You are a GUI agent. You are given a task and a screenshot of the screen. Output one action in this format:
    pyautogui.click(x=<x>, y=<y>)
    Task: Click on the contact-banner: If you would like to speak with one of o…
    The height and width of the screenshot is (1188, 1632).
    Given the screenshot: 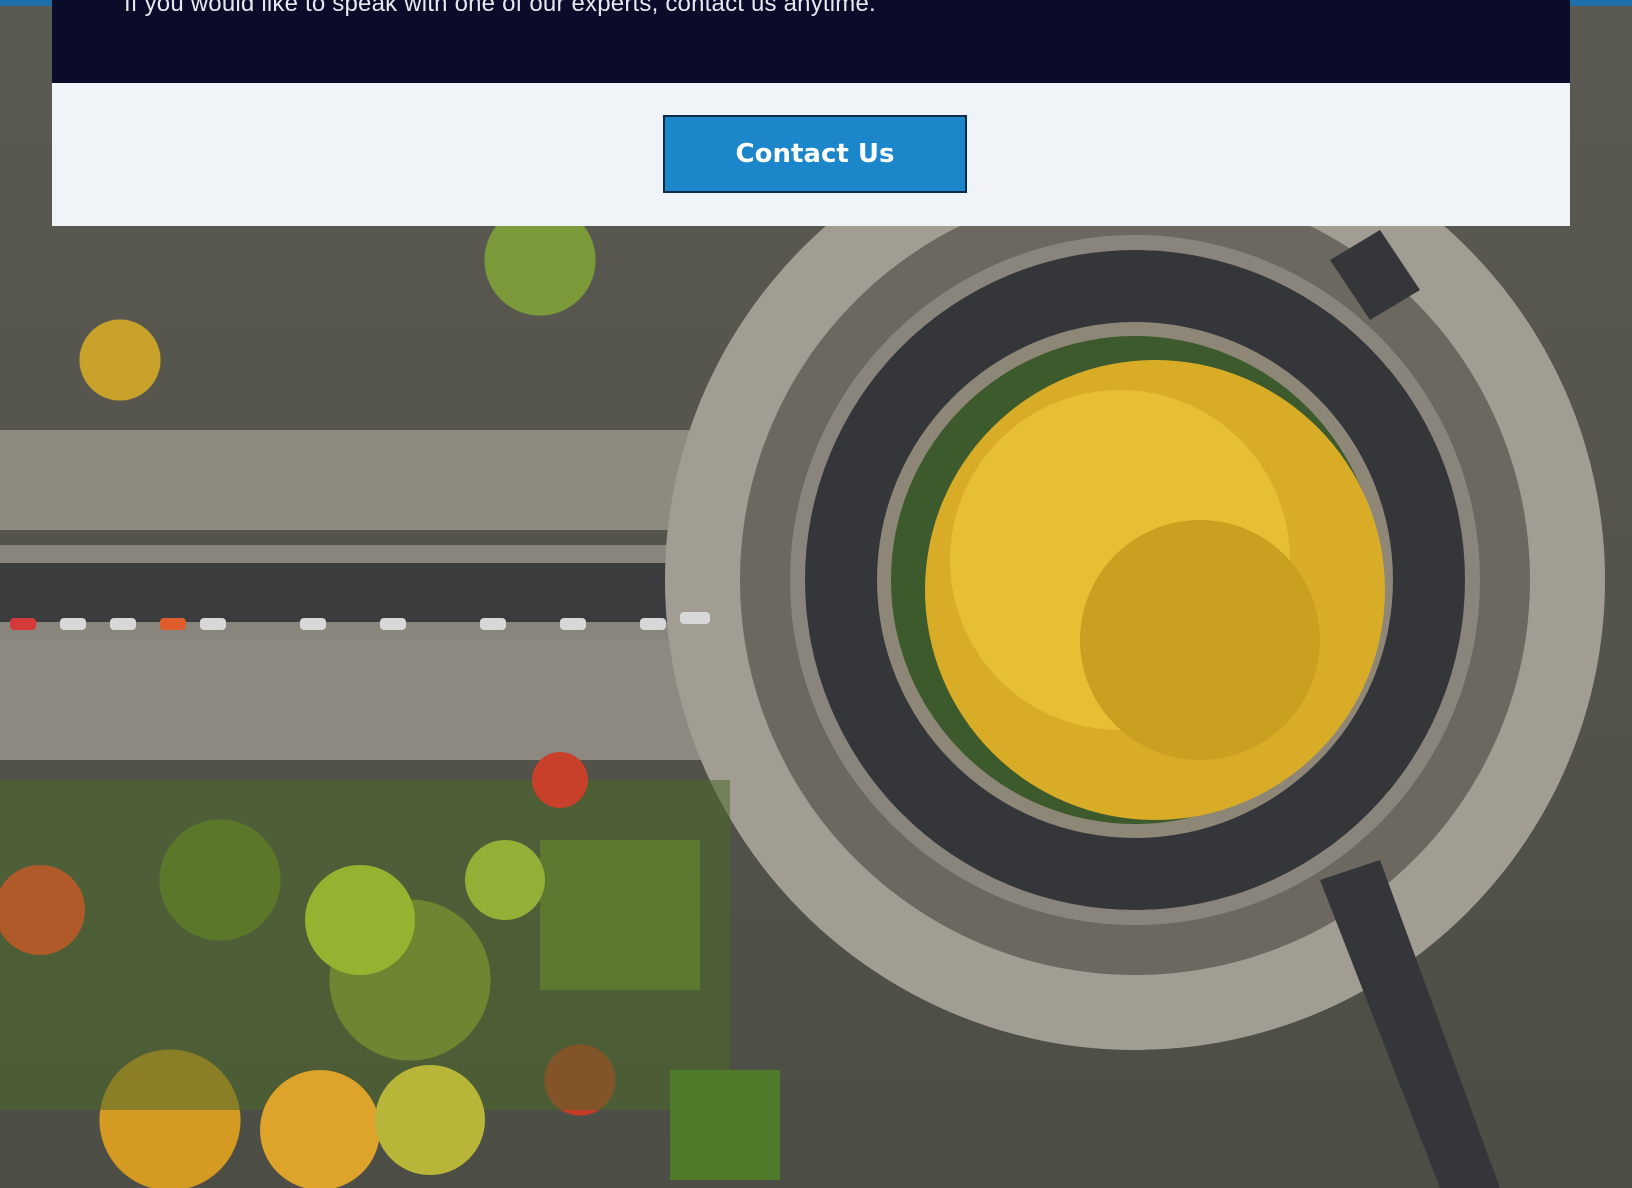 What is the action you would take?
    pyautogui.click(x=811, y=41)
    